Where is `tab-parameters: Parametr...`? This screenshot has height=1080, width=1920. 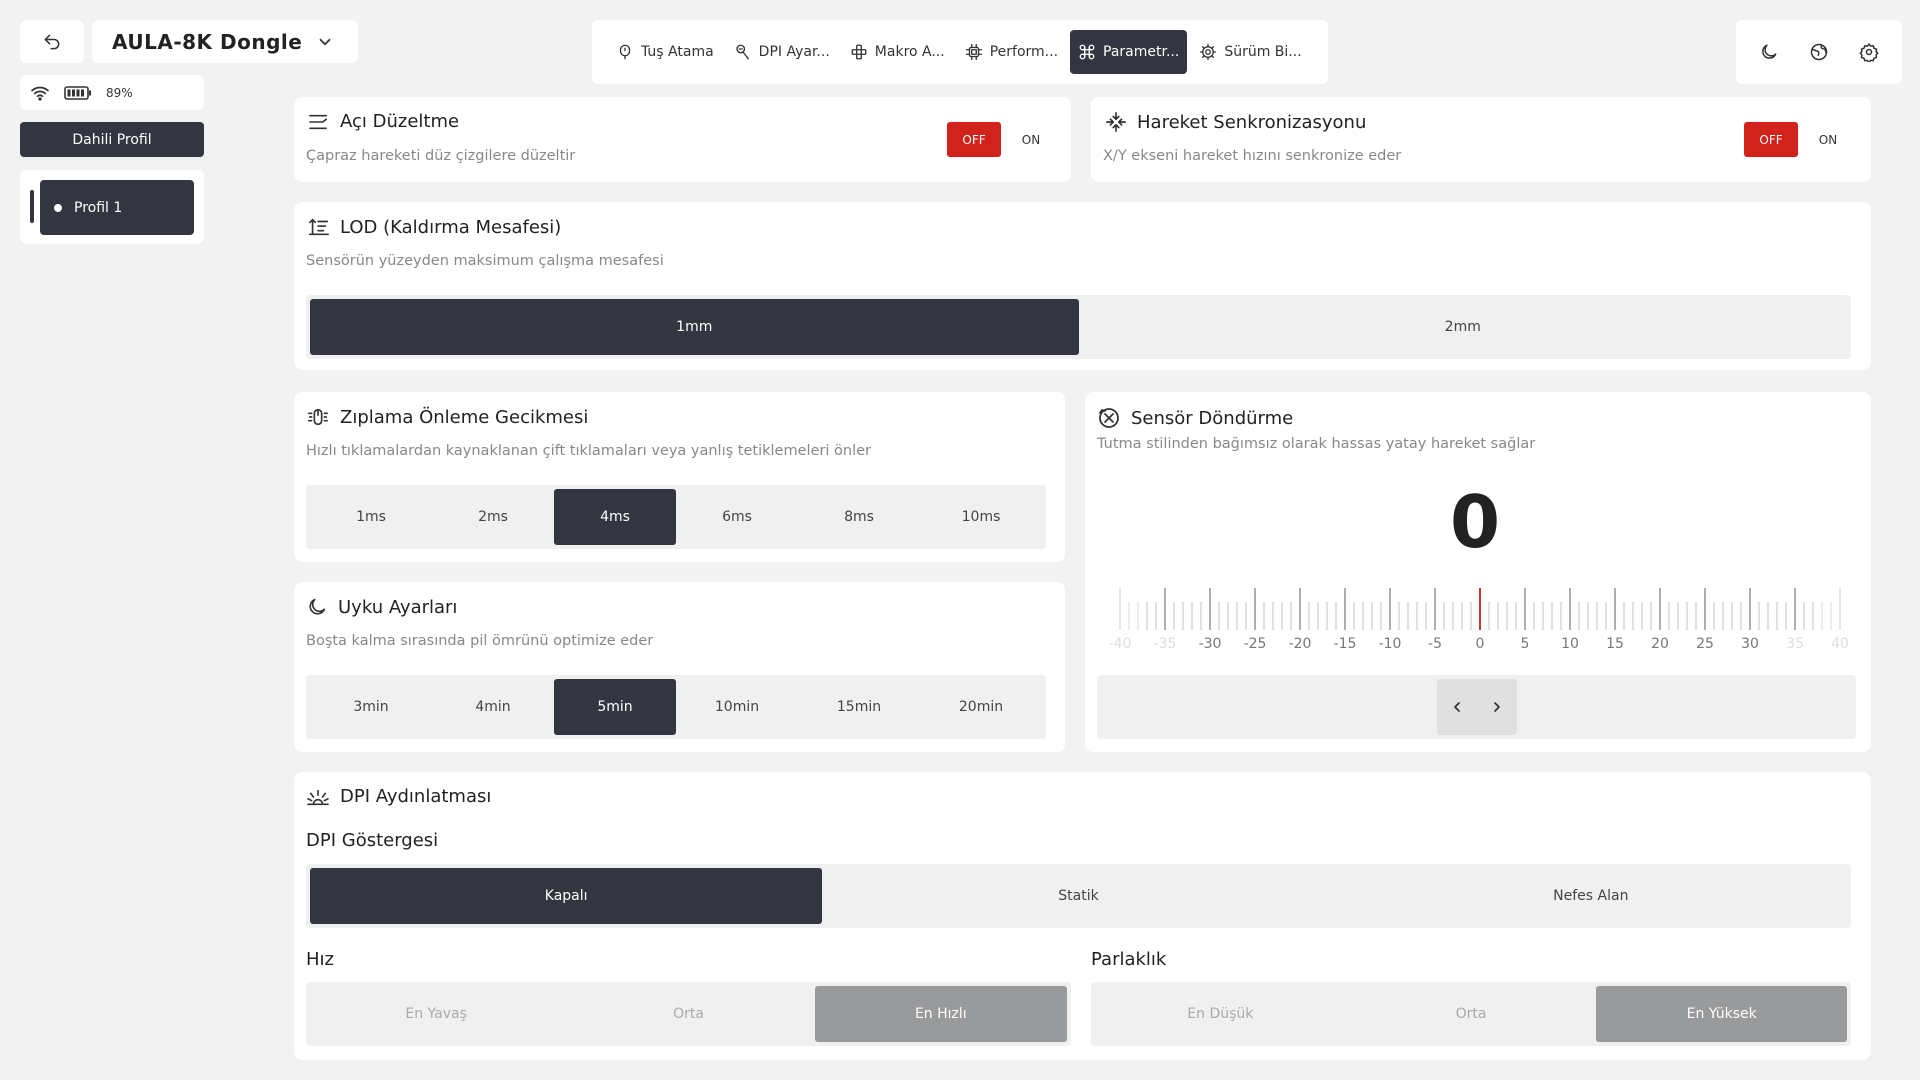
tab-parameters: Parametr... is located at coordinates (1129, 52).